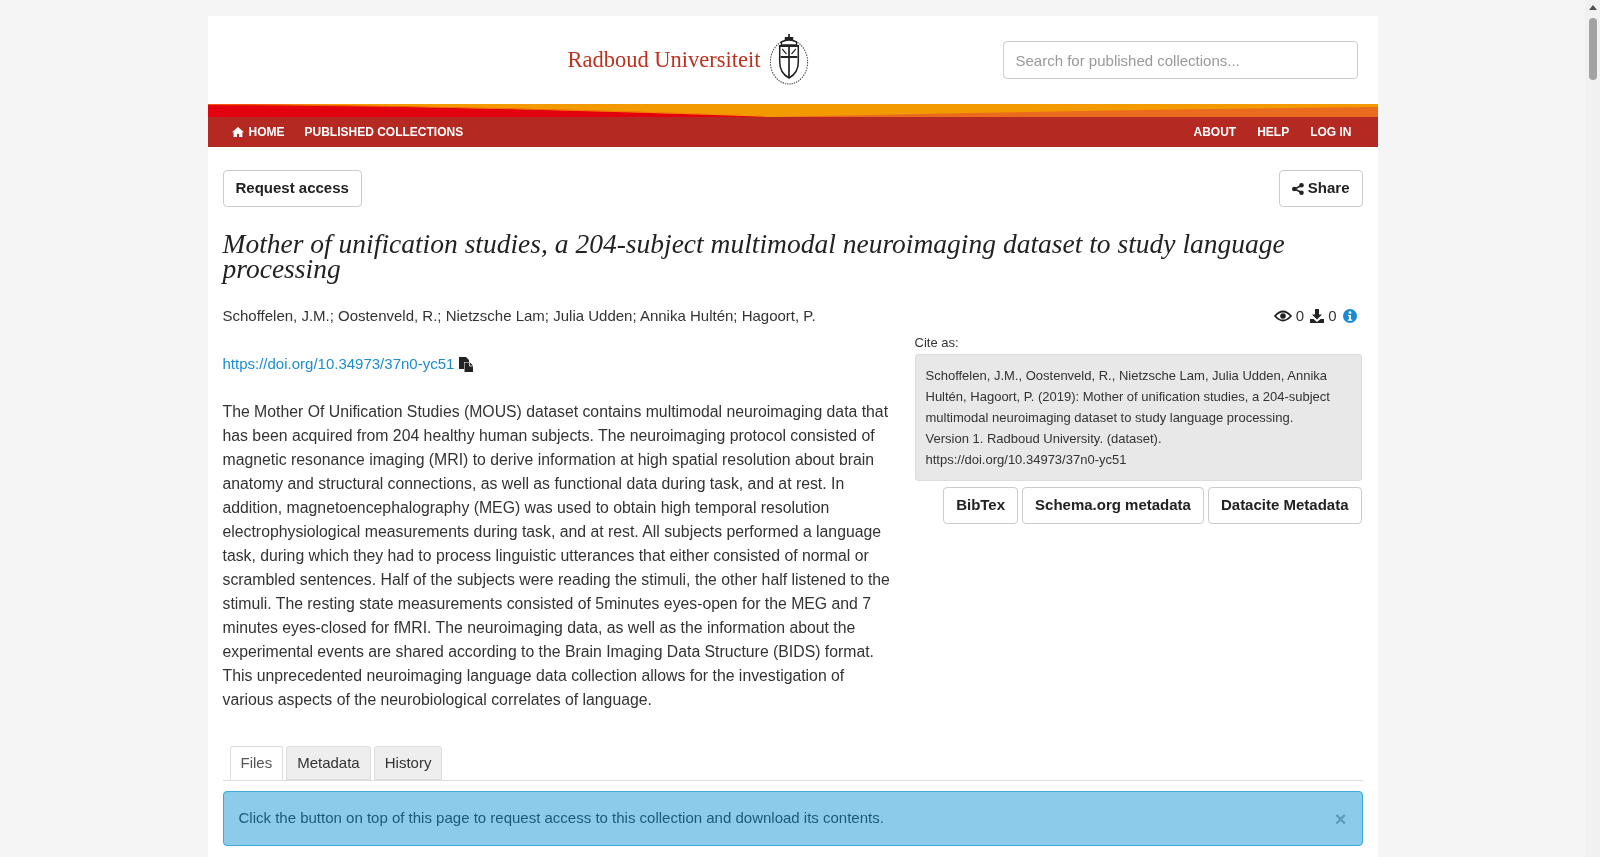 This screenshot has height=857, width=1600. What do you see at coordinates (1282, 316) in the screenshot?
I see `eye-icon` at bounding box center [1282, 316].